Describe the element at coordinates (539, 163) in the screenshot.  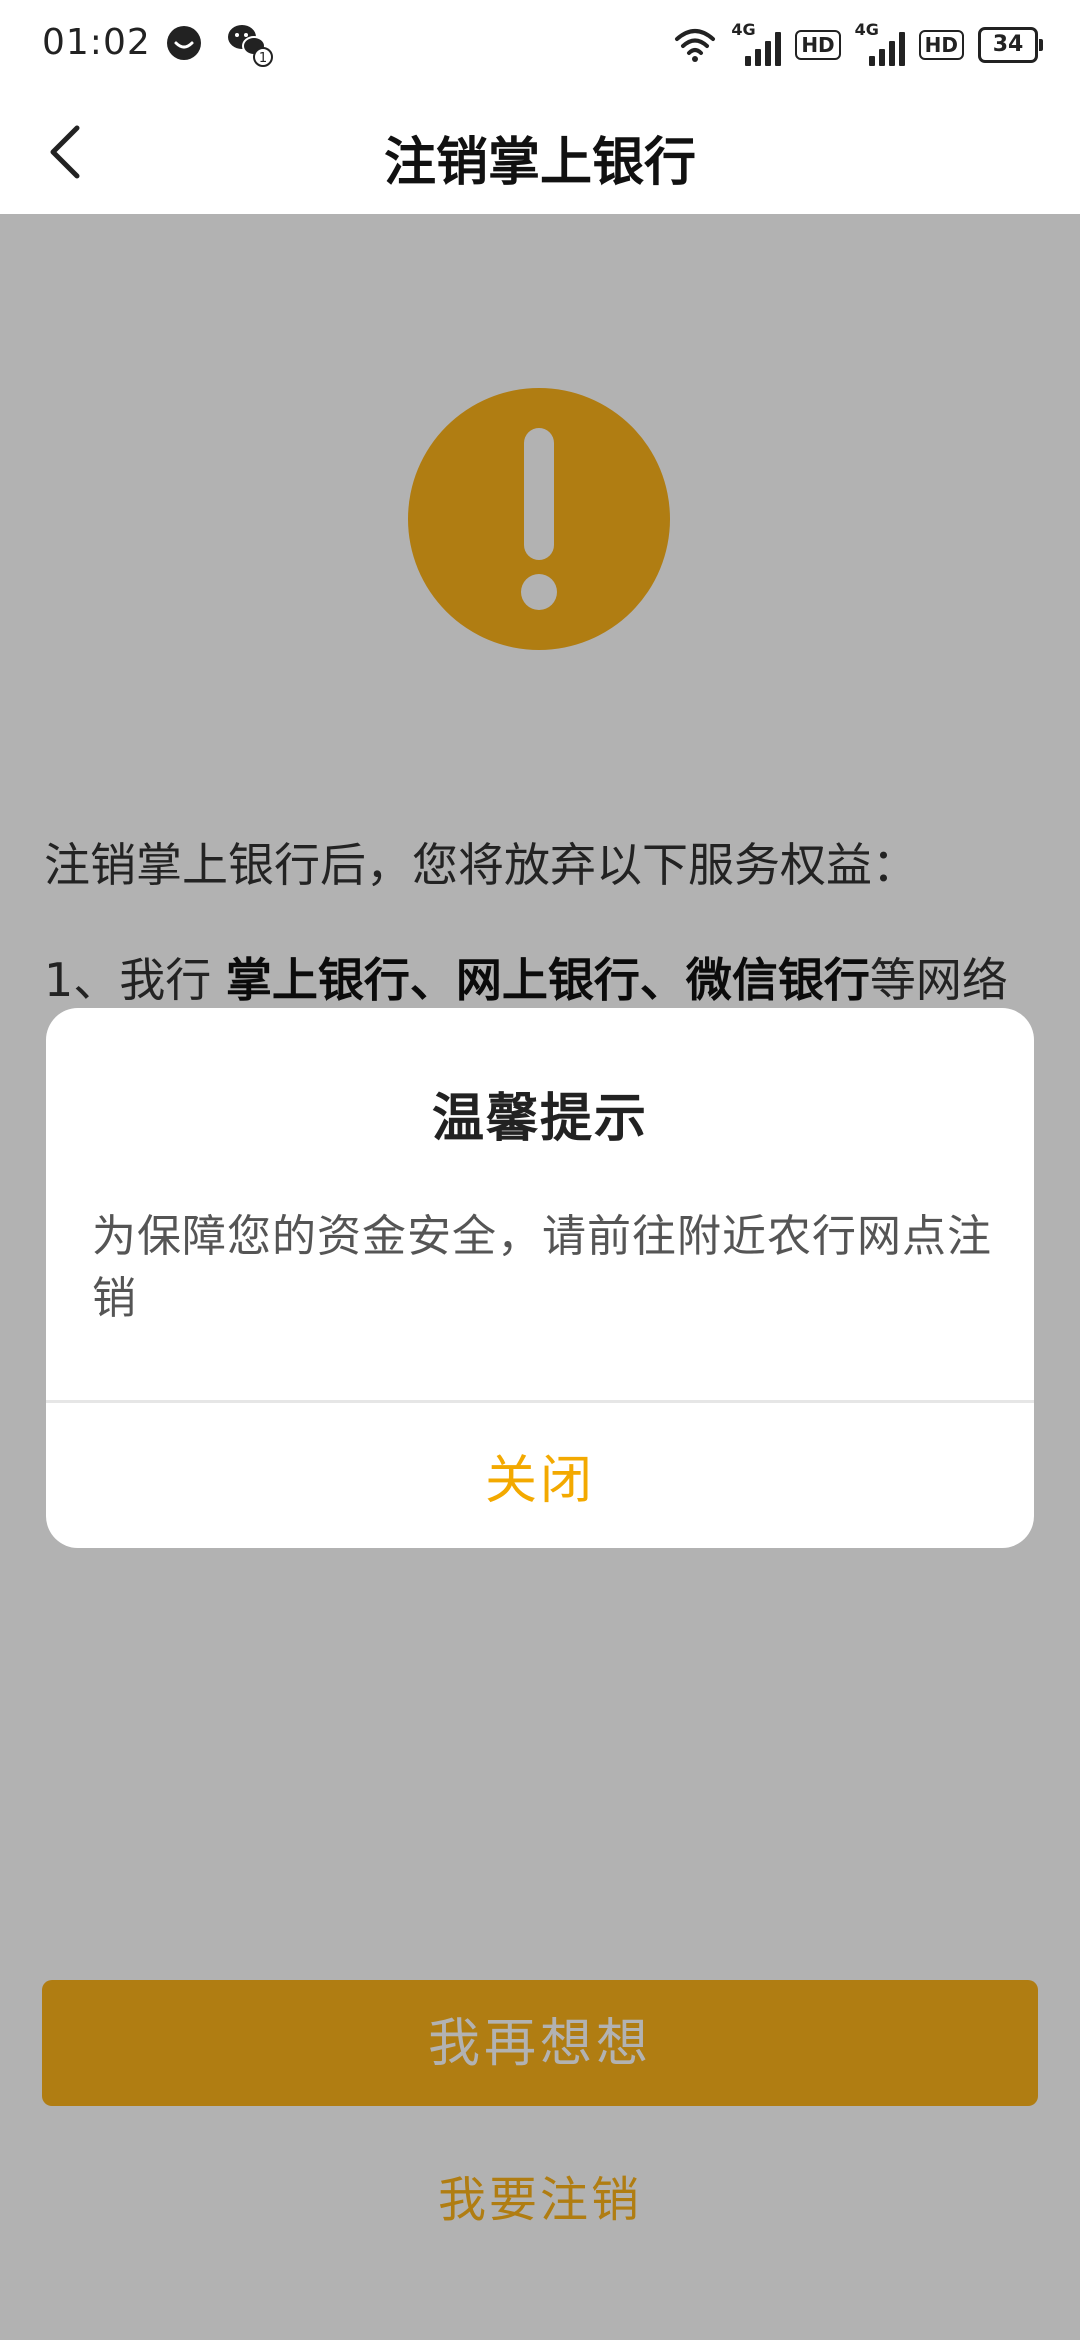
I see `page-title: 注销掌上银行` at that location.